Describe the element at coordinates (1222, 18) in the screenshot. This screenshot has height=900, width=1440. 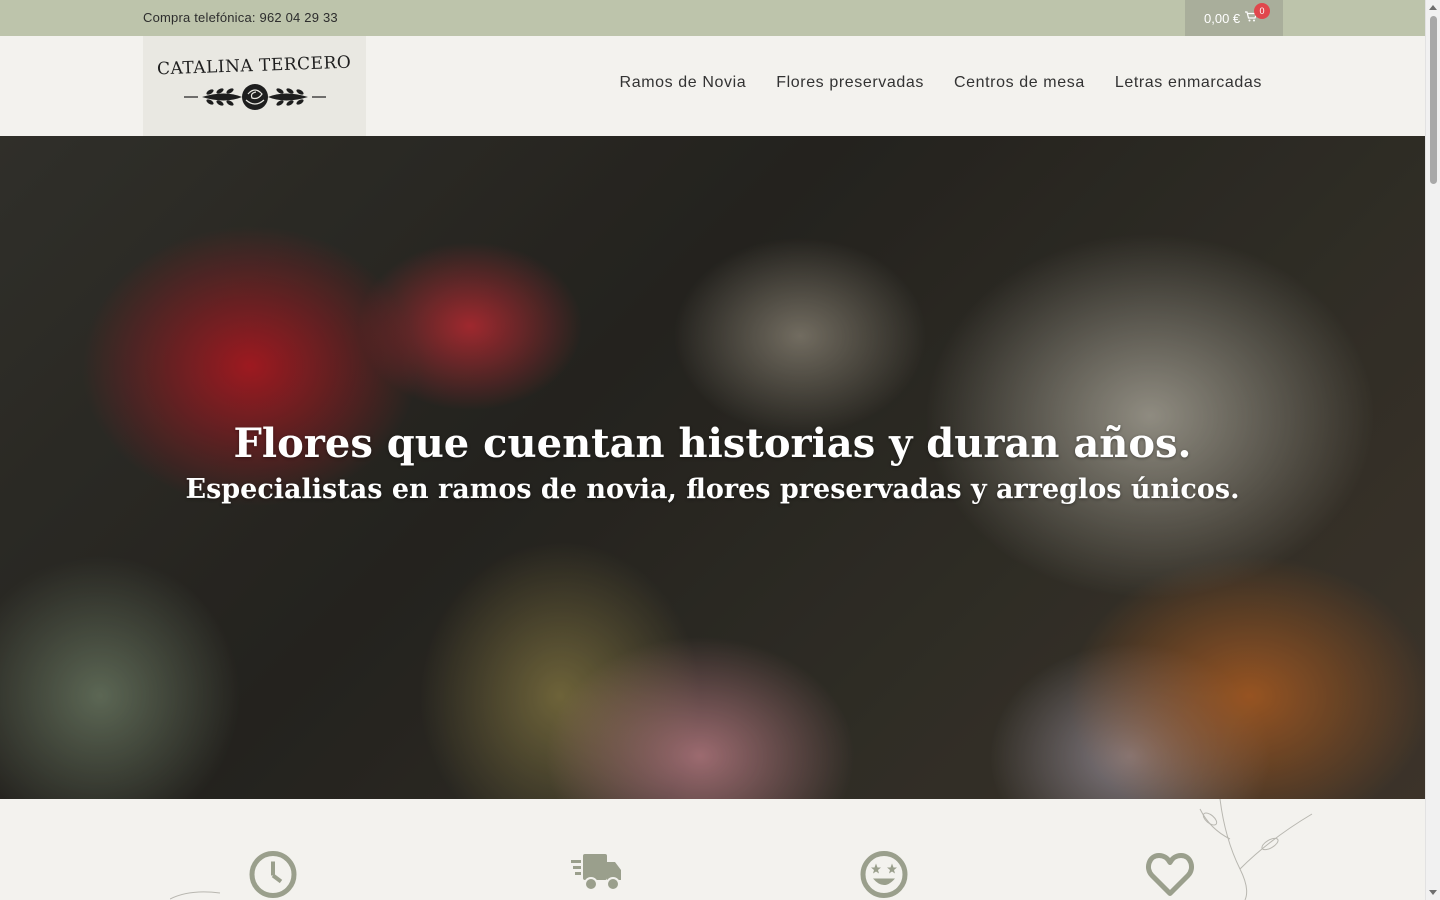
I see `cart-total: 0,00 €` at that location.